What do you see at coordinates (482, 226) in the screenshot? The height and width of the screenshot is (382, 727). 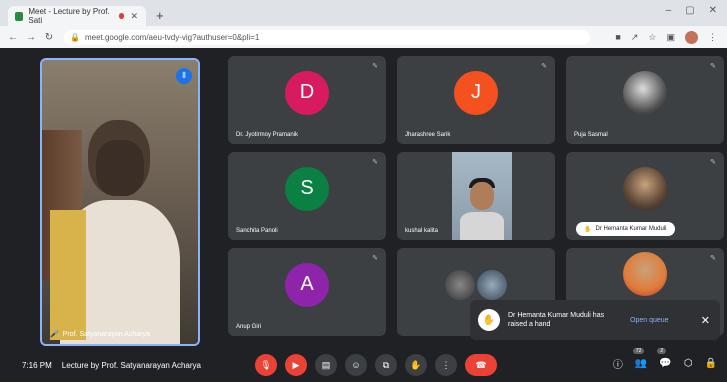 I see `shirt` at bounding box center [482, 226].